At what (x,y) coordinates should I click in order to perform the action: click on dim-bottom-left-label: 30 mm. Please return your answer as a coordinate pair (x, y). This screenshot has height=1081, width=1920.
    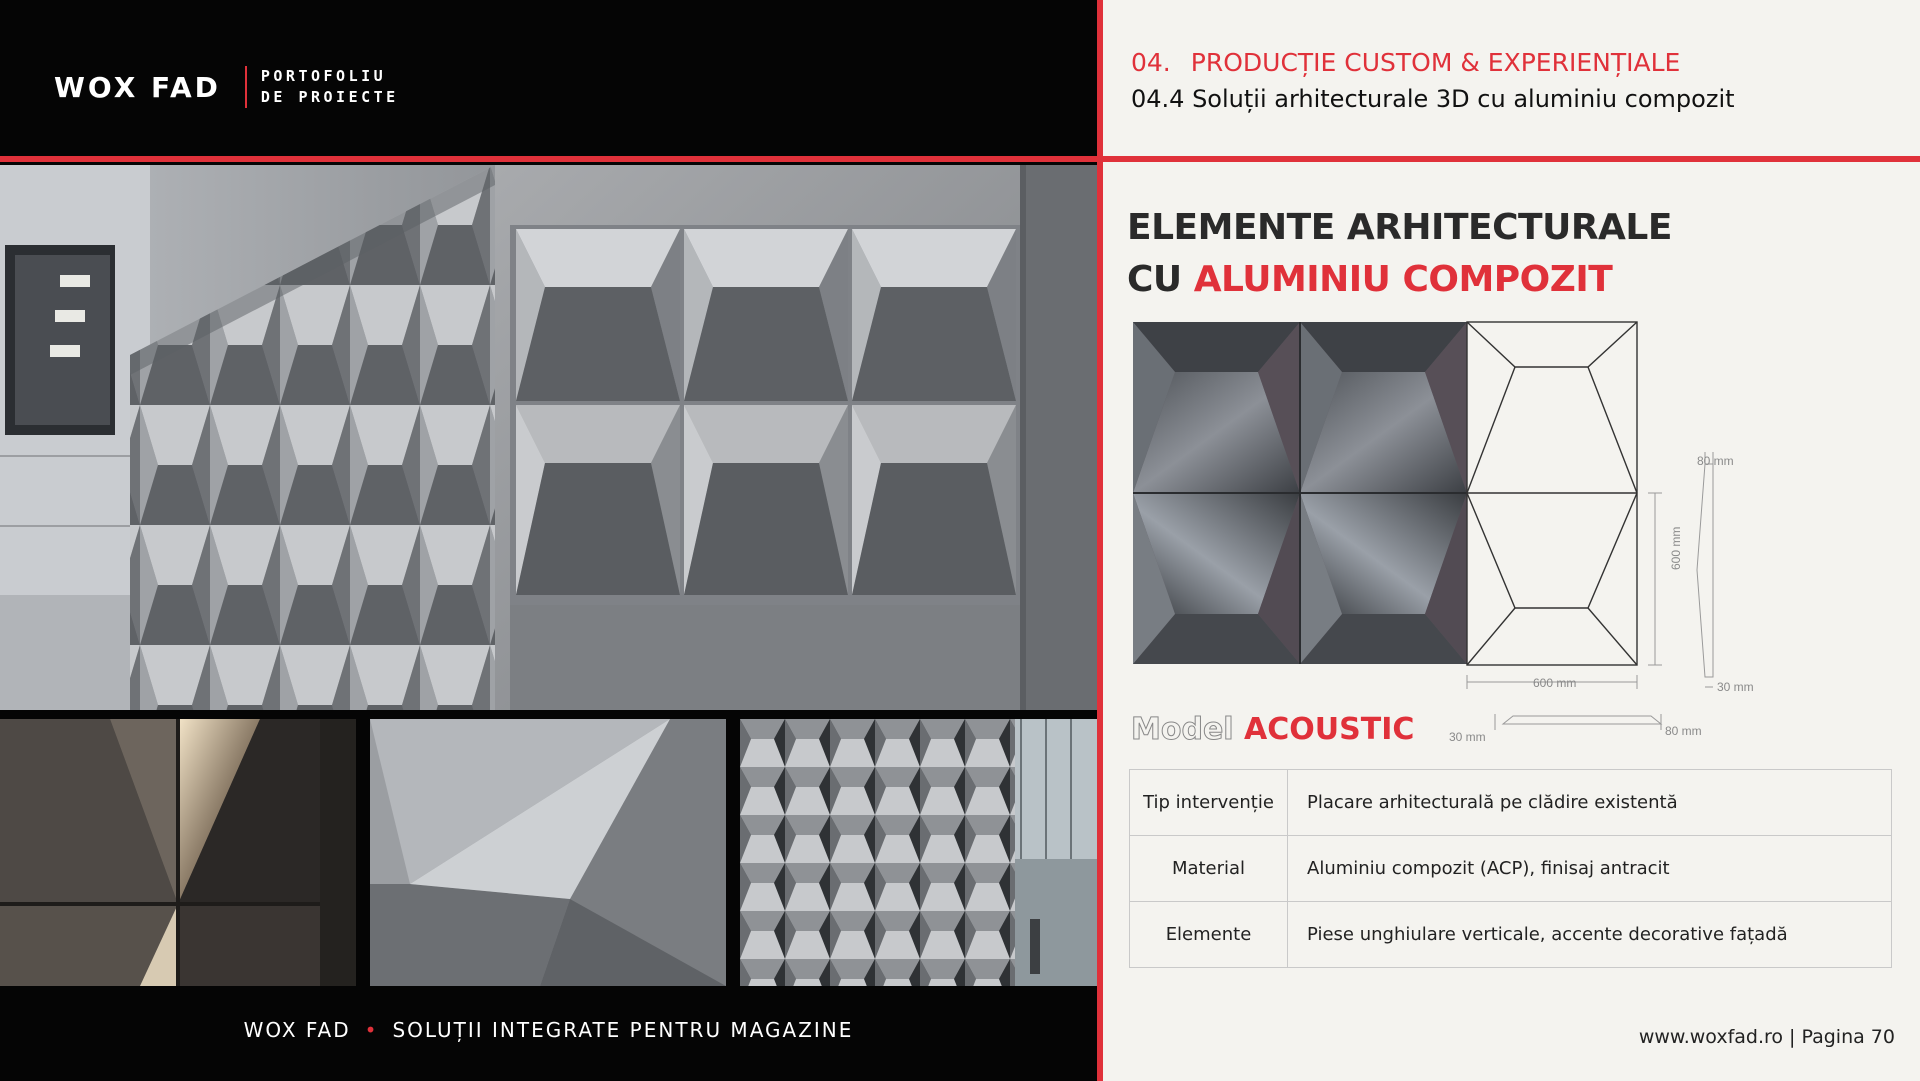
    Looking at the image, I should click on (1467, 737).